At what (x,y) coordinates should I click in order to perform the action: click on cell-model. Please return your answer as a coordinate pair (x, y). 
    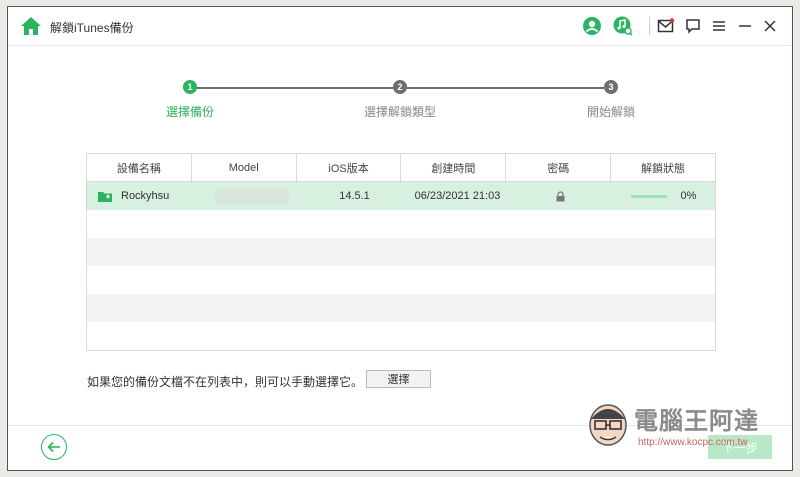
    Looking at the image, I should click on (251, 196).